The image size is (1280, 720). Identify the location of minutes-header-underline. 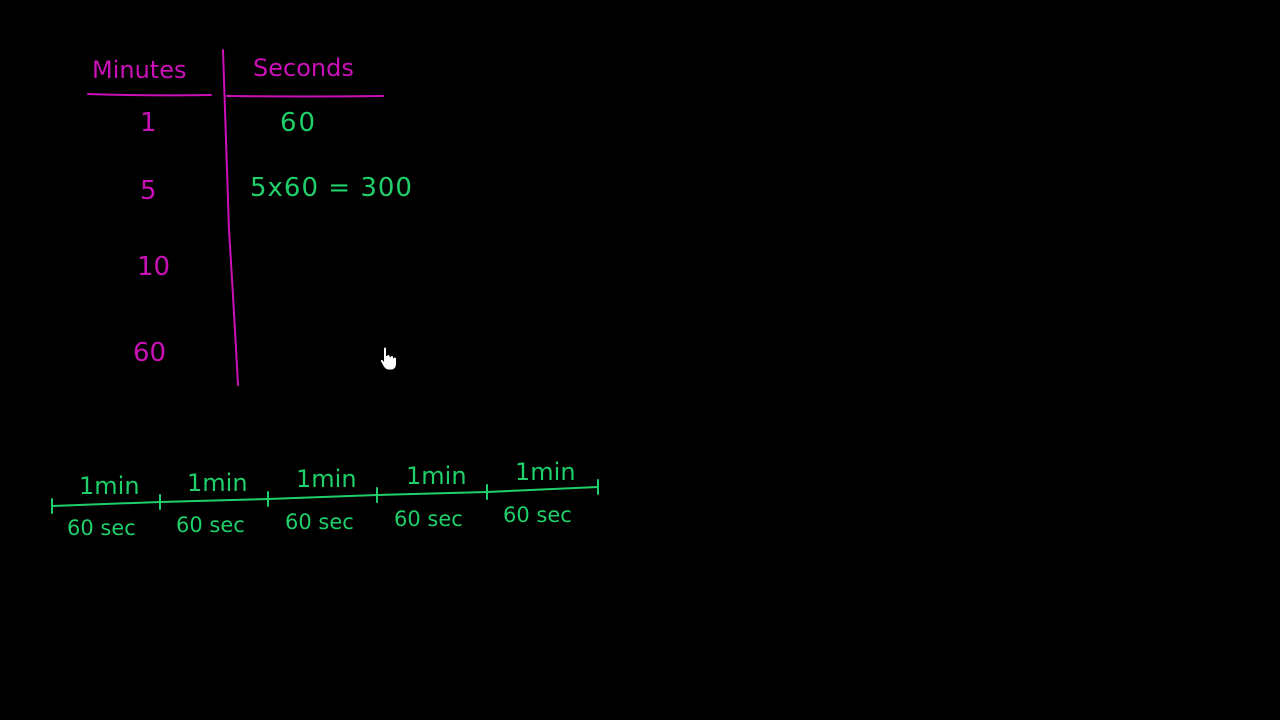
(149, 95).